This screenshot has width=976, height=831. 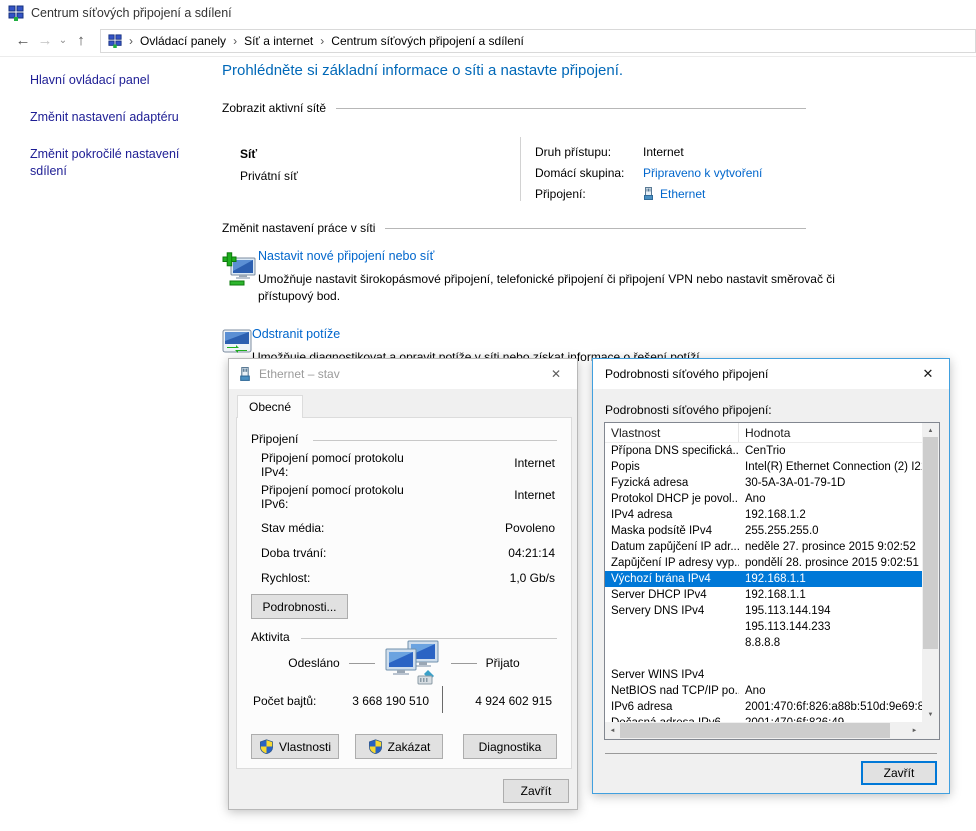 What do you see at coordinates (295, 746) in the screenshot?
I see `properties-button: Vlastnosti` at bounding box center [295, 746].